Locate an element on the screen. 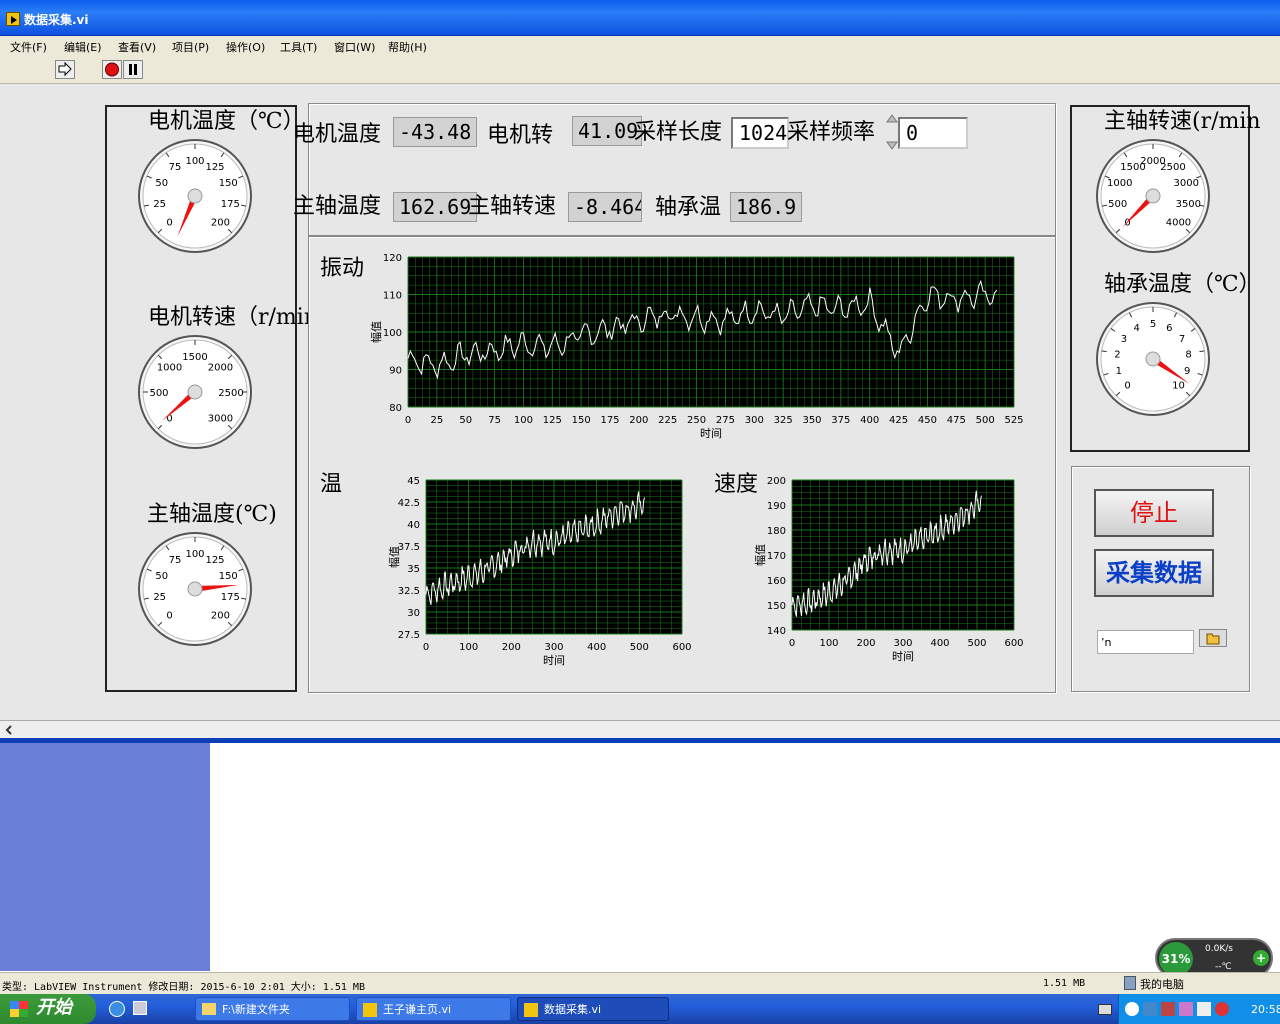 Image resolution: width=1280 pixels, height=1024 pixels. clock: 20:58 is located at coordinates (1265, 1009).